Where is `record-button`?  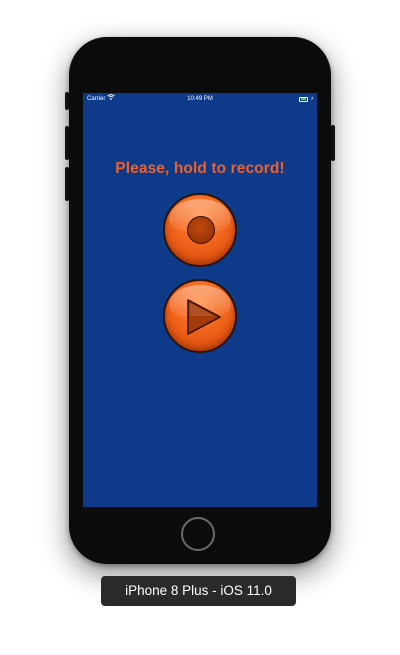
record-button is located at coordinates (200, 230).